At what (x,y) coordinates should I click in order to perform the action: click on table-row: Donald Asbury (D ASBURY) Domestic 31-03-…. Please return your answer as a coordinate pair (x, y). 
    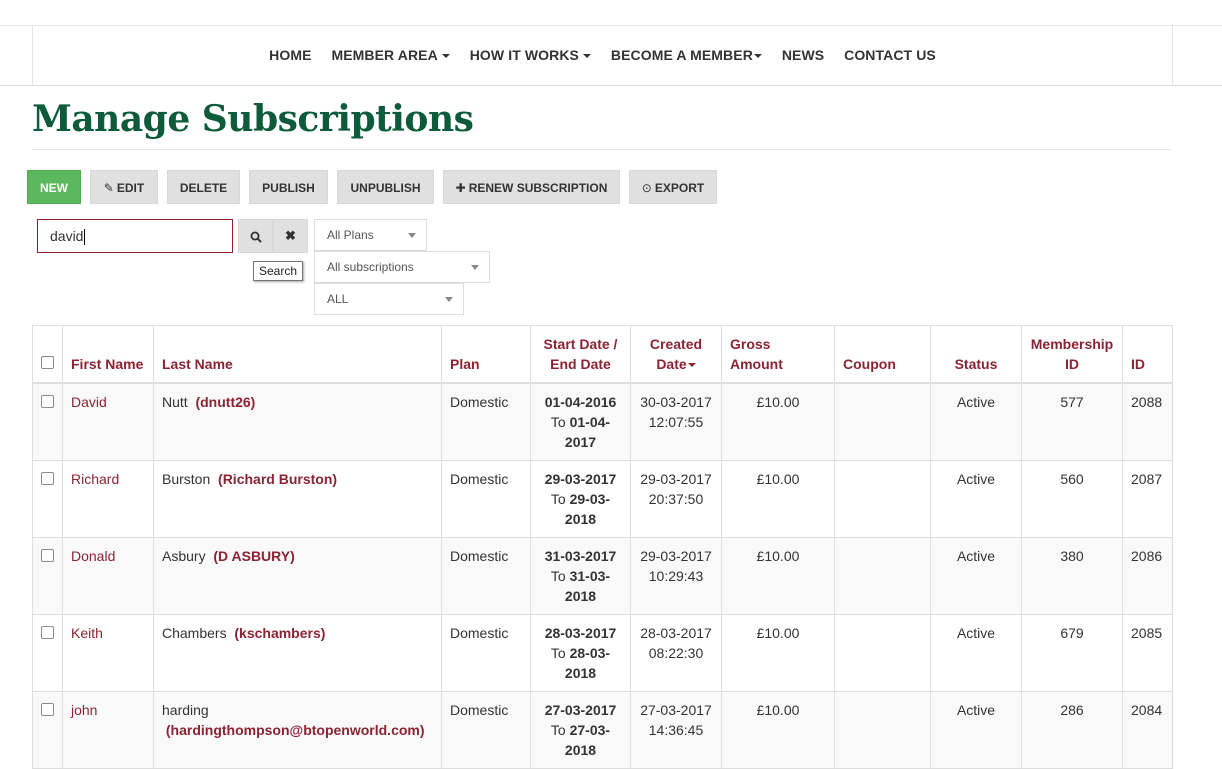
    Looking at the image, I should click on (602, 576).